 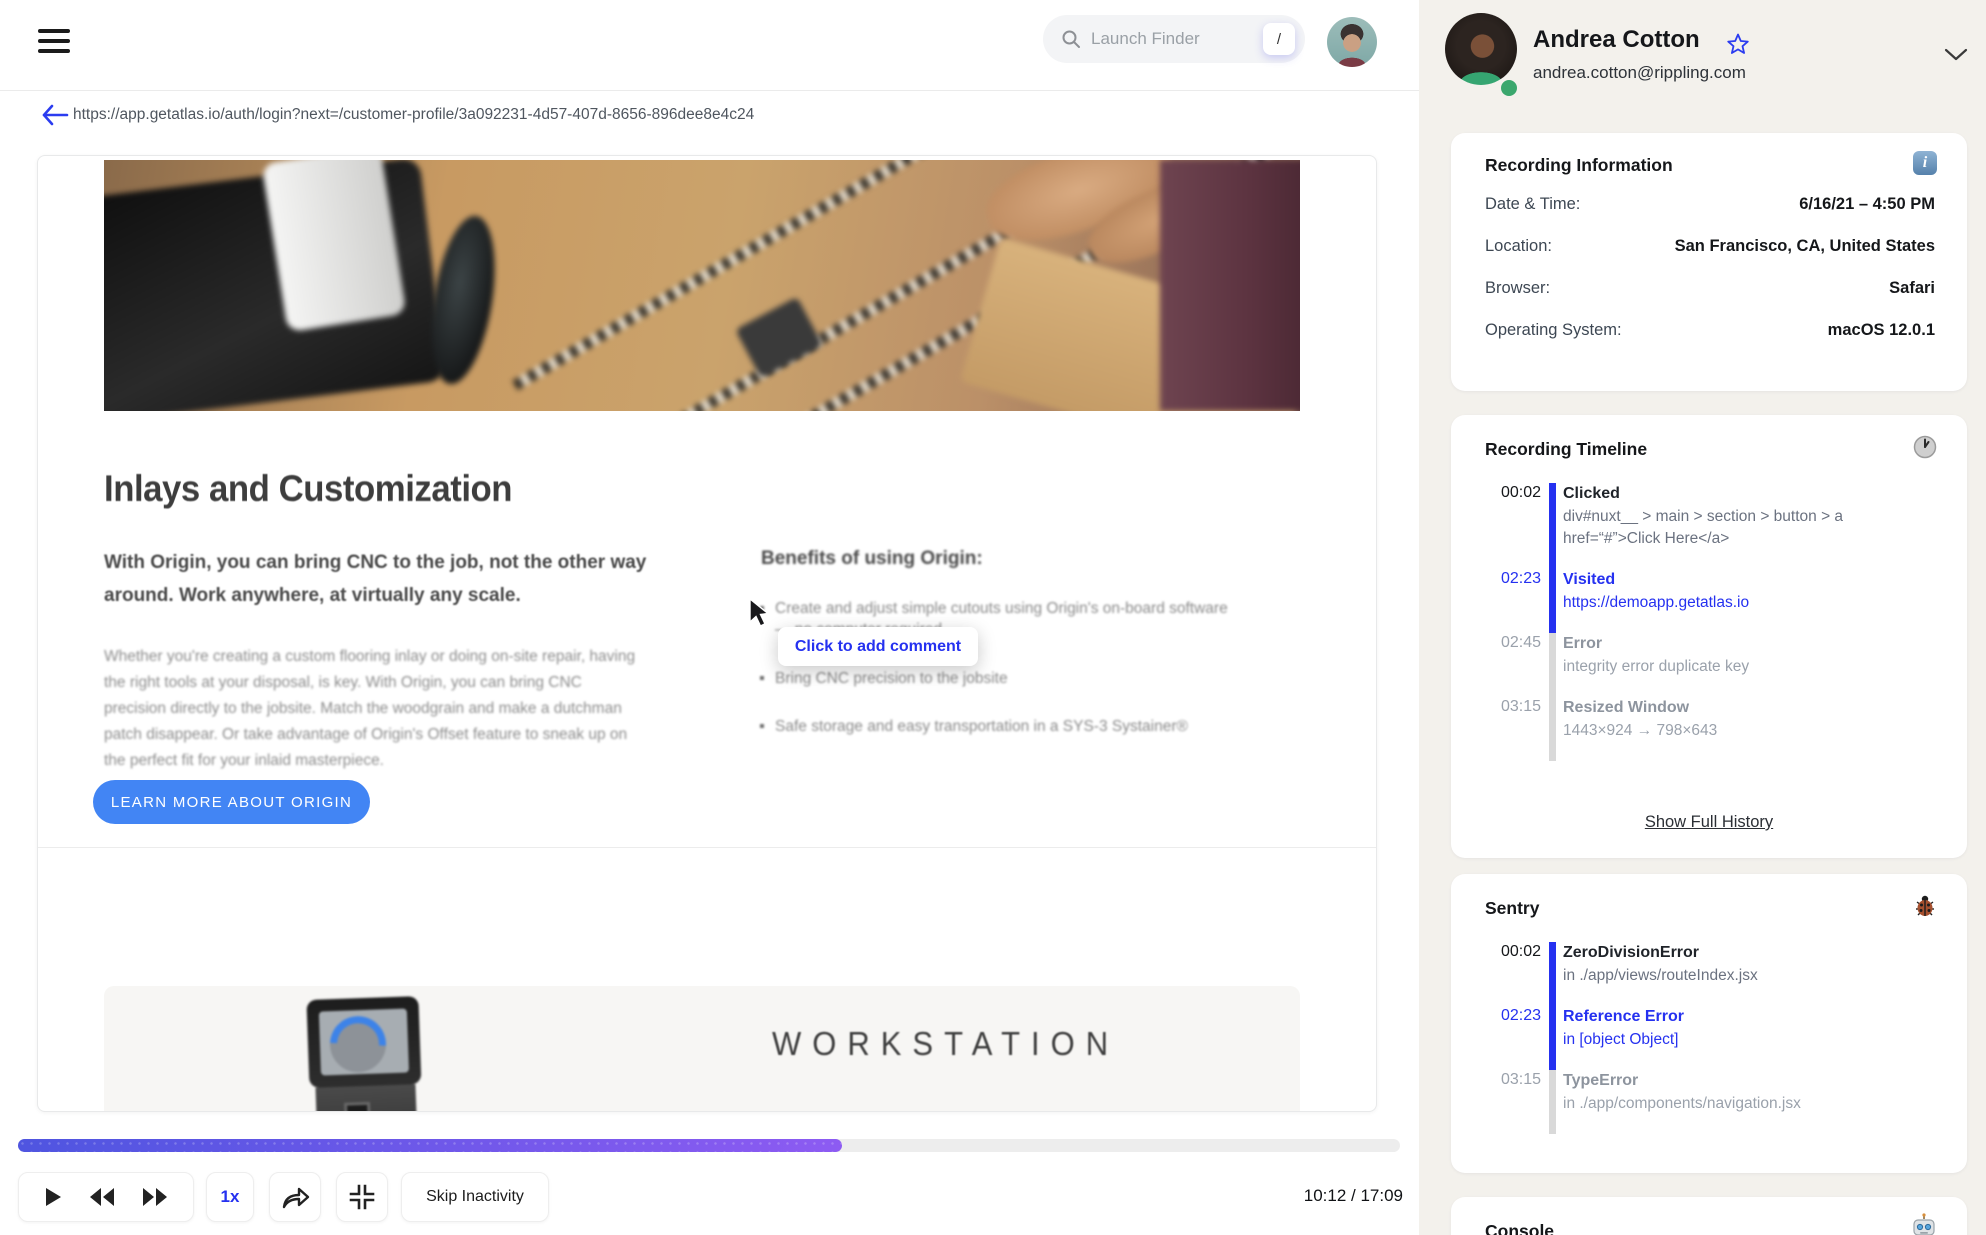 I want to click on ladybug-icon, so click(x=1925, y=906).